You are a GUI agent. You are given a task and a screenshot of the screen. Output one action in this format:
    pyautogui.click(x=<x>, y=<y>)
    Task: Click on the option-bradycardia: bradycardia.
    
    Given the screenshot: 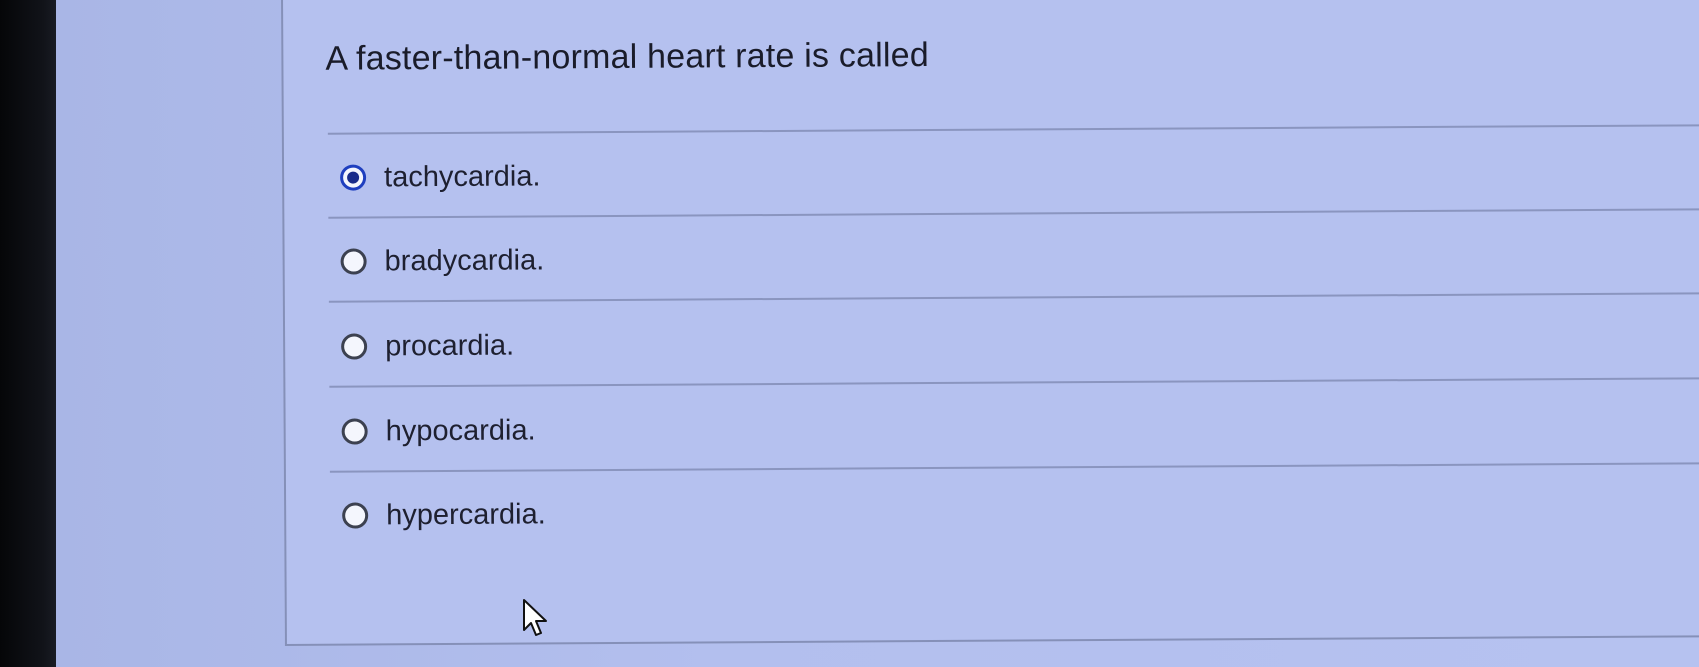 What is the action you would take?
    pyautogui.click(x=442, y=260)
    